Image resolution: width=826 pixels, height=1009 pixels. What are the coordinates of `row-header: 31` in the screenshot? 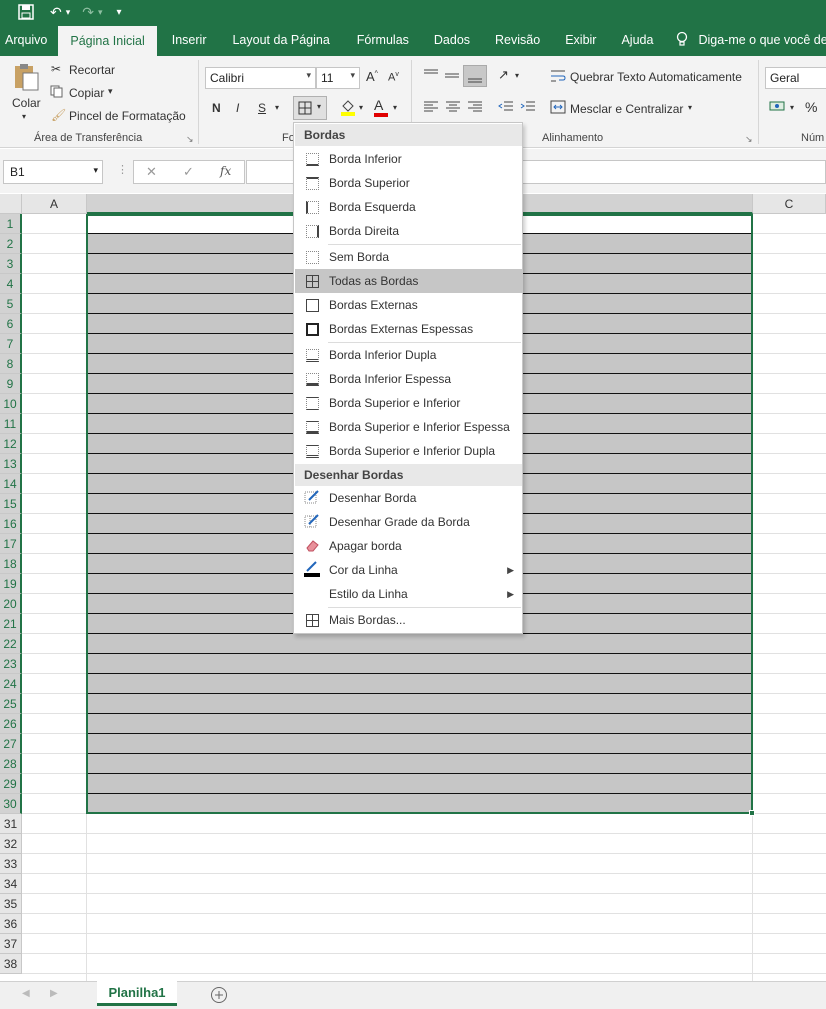 It's located at (11, 824).